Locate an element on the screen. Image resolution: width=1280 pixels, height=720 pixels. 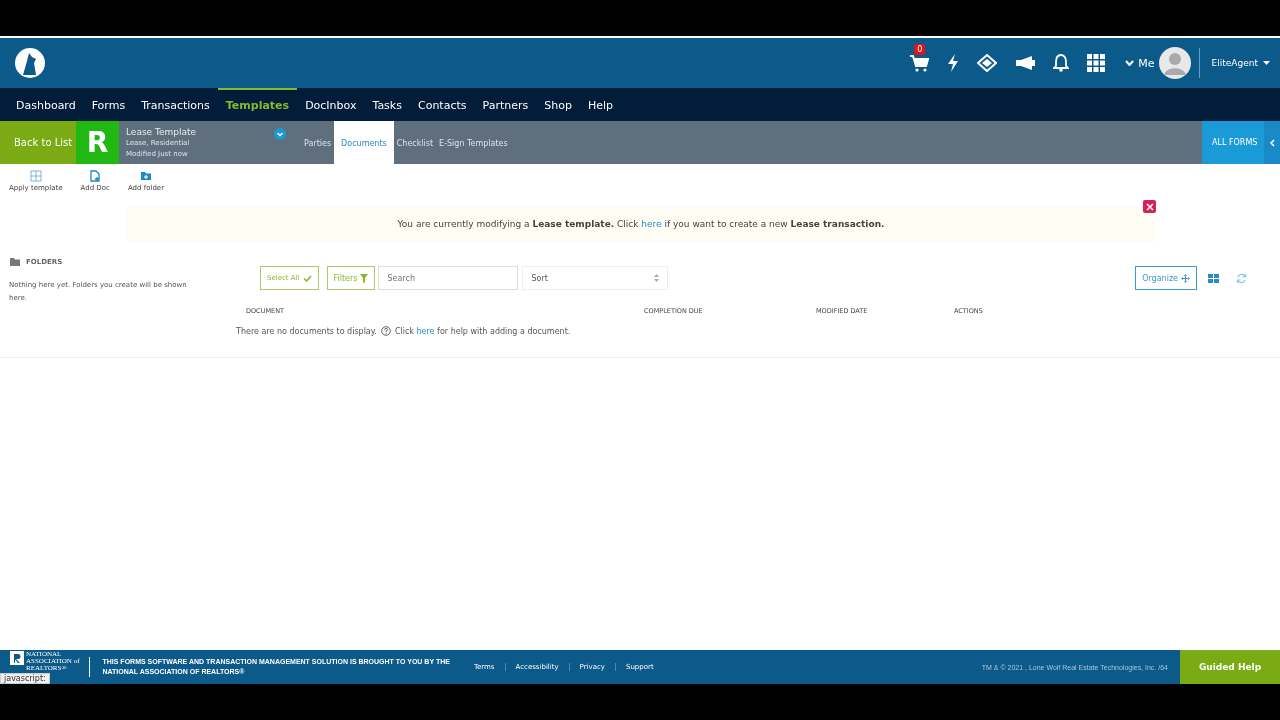
nav-tab: Dashboard is located at coordinates (46, 104).